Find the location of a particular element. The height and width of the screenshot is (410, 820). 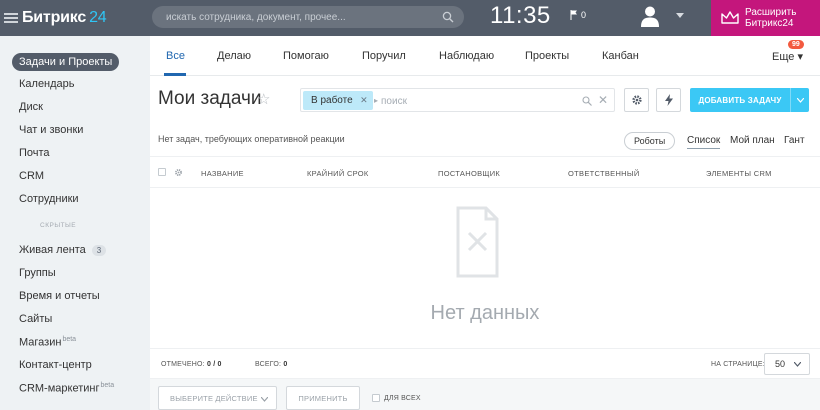

per-page-select: 50 is located at coordinates (787, 364).